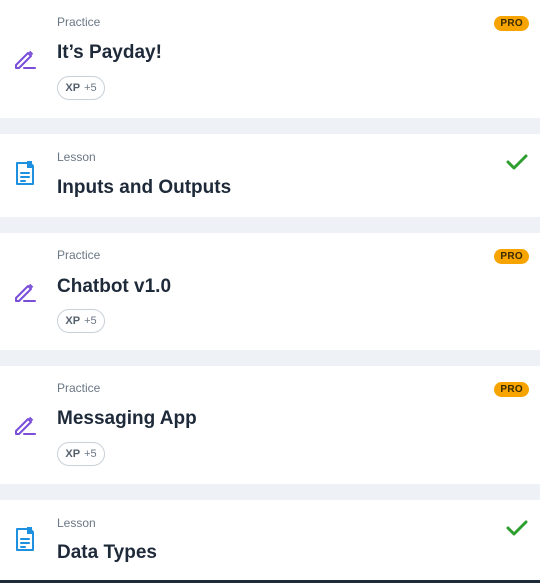 The image size is (540, 583). What do you see at coordinates (109, 53) in the screenshot?
I see `item-title: It’s Payday!` at bounding box center [109, 53].